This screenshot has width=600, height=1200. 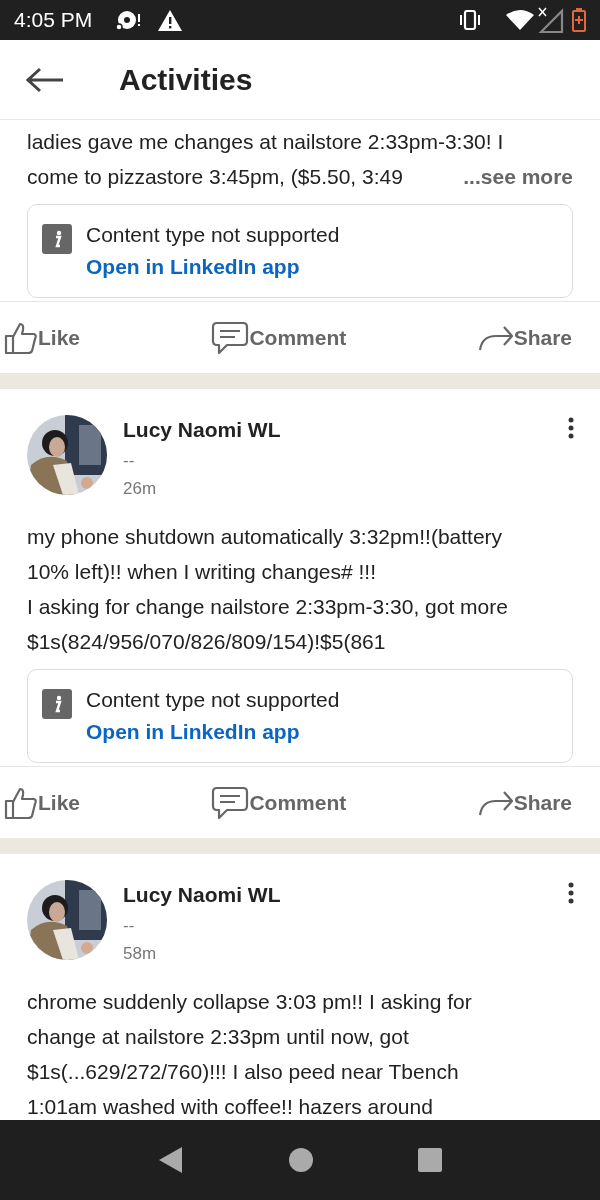 I want to click on post-text: 10% left)!! when I writing changes# !!!, so click(x=202, y=572).